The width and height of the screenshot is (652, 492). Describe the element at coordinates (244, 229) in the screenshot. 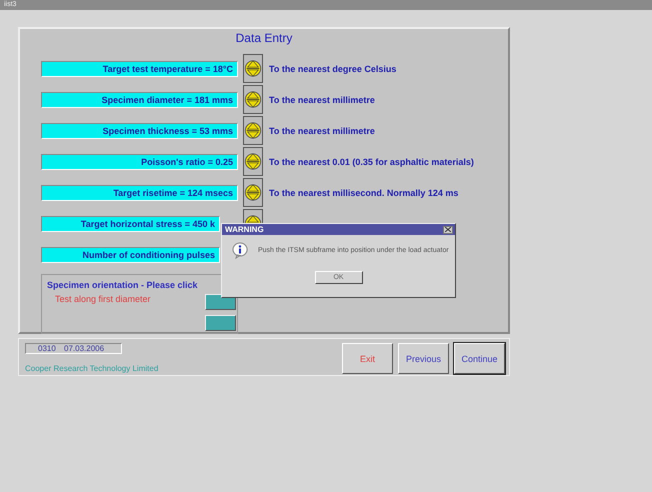

I see `dialog-title: WARNING` at that location.